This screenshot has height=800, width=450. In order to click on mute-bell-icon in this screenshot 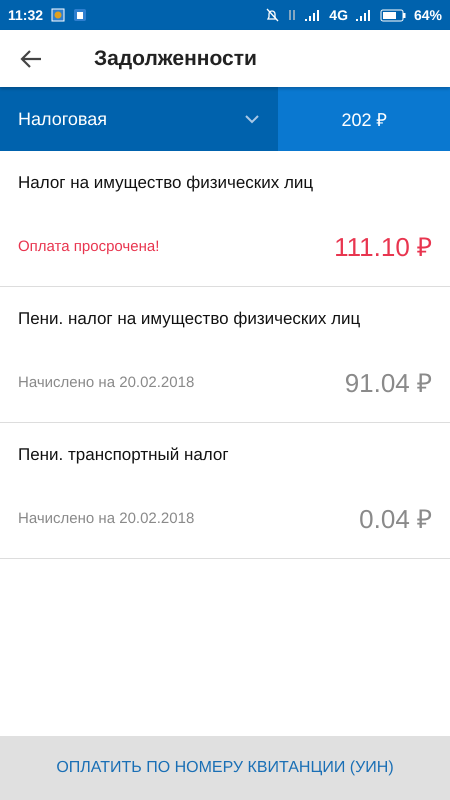, I will do `click(272, 15)`.